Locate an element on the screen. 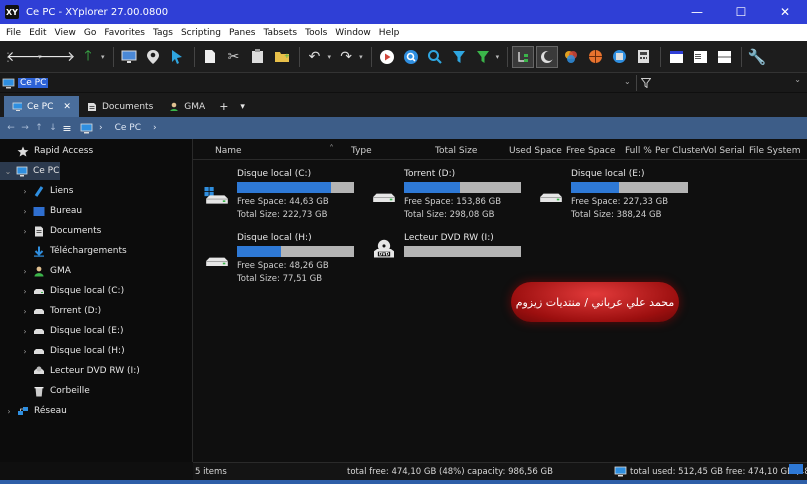 The image size is (807, 484). menu-go: Go is located at coordinates (90, 33).